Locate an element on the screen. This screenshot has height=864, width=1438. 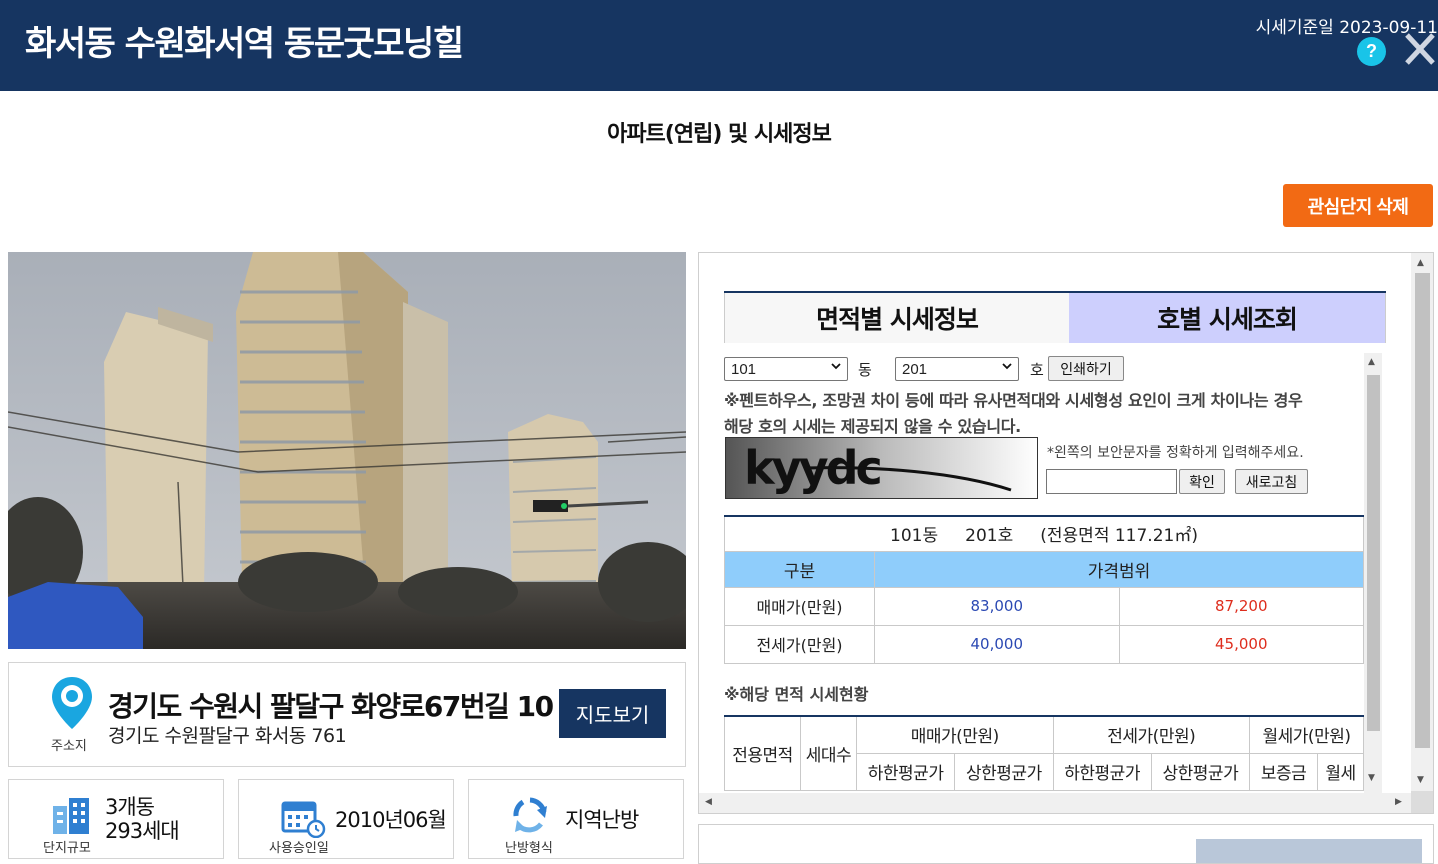
inner-vertical-scrollbar: ▲ ▼ is located at coordinates (1373, 573).